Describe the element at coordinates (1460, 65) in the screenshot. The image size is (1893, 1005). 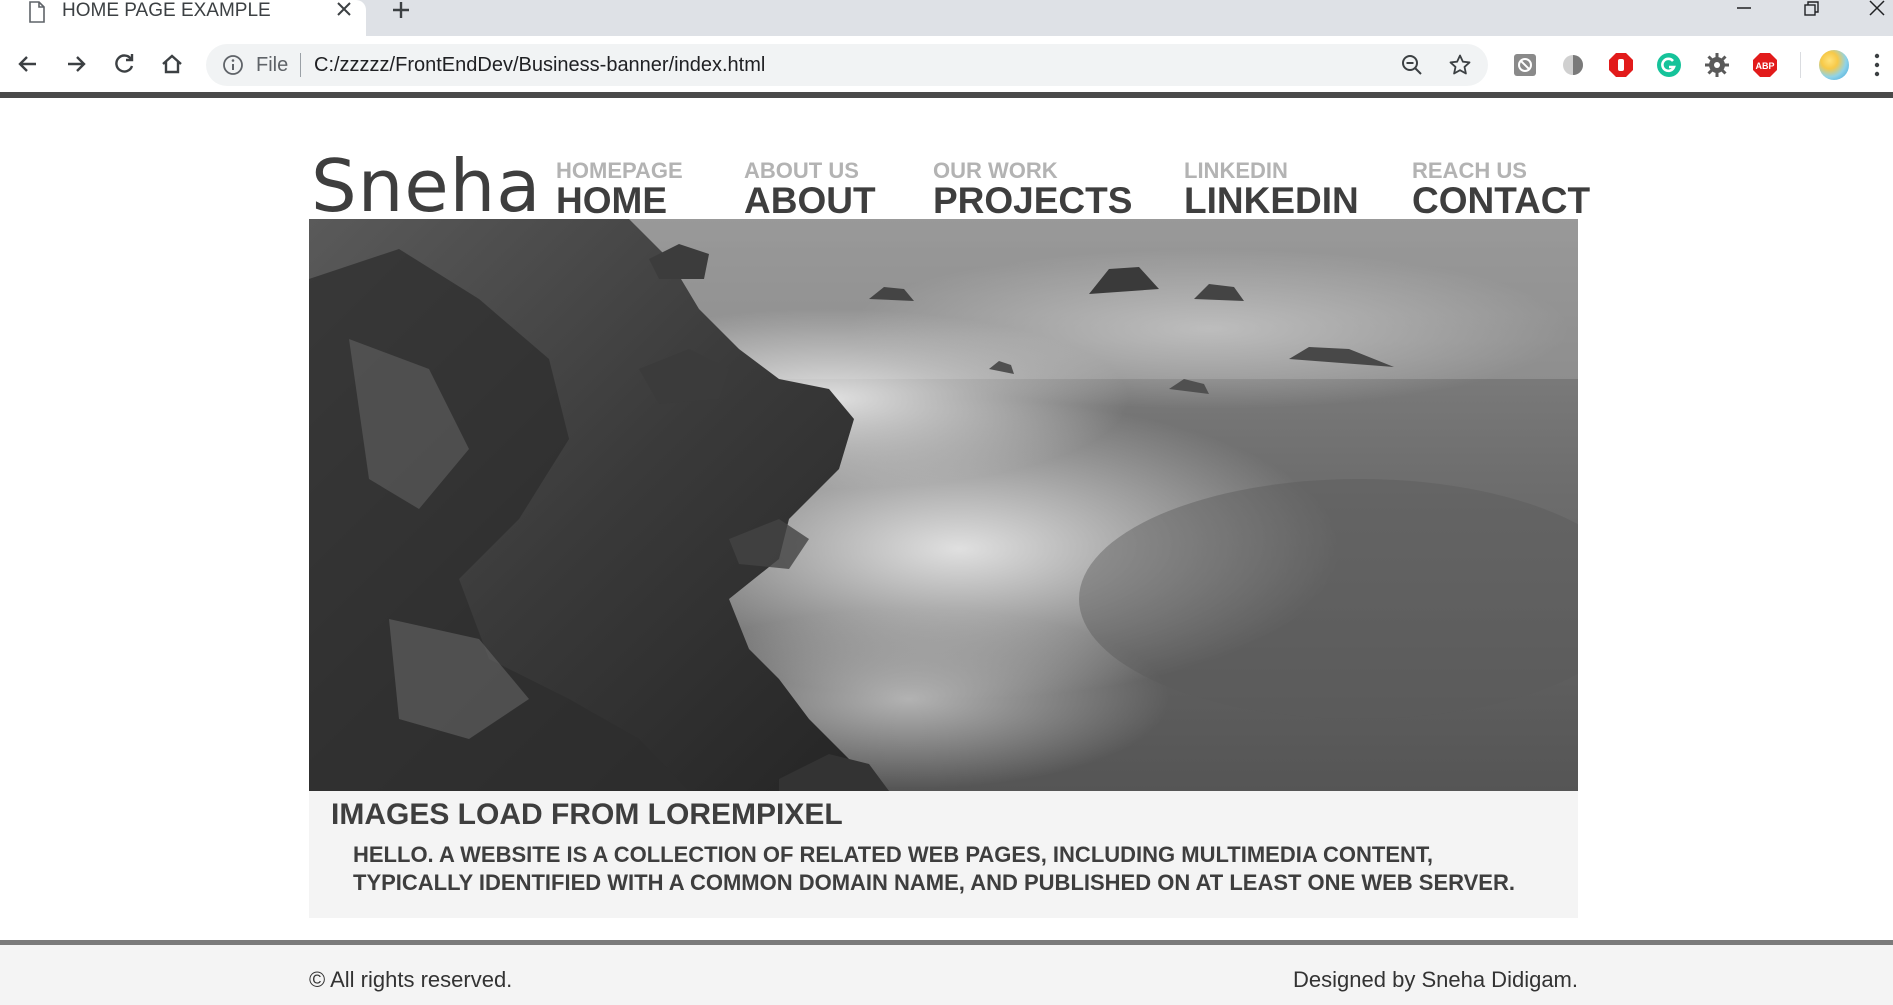
I see `bookmark-star-icon` at that location.